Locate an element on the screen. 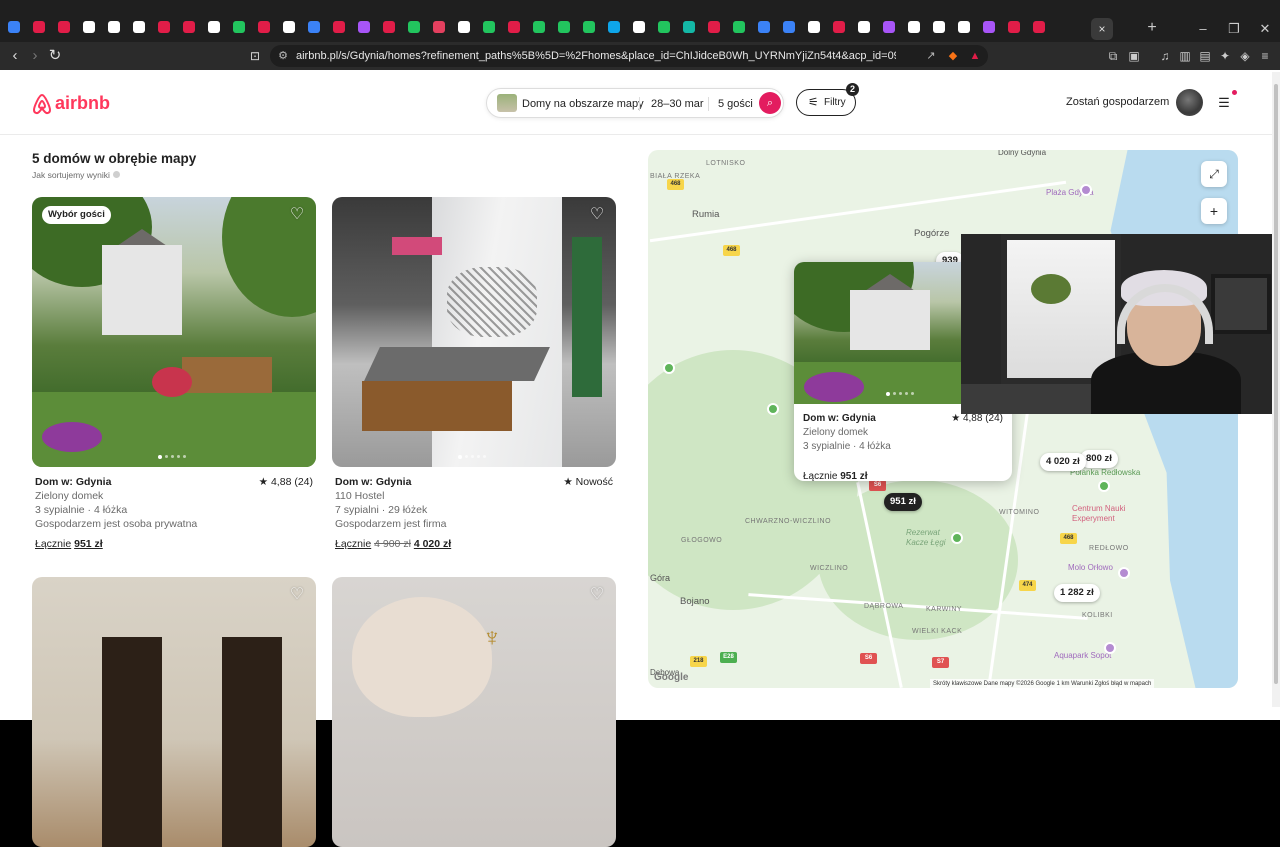 This screenshot has width=1280, height=847. back-icon: ‹ is located at coordinates (15, 56).